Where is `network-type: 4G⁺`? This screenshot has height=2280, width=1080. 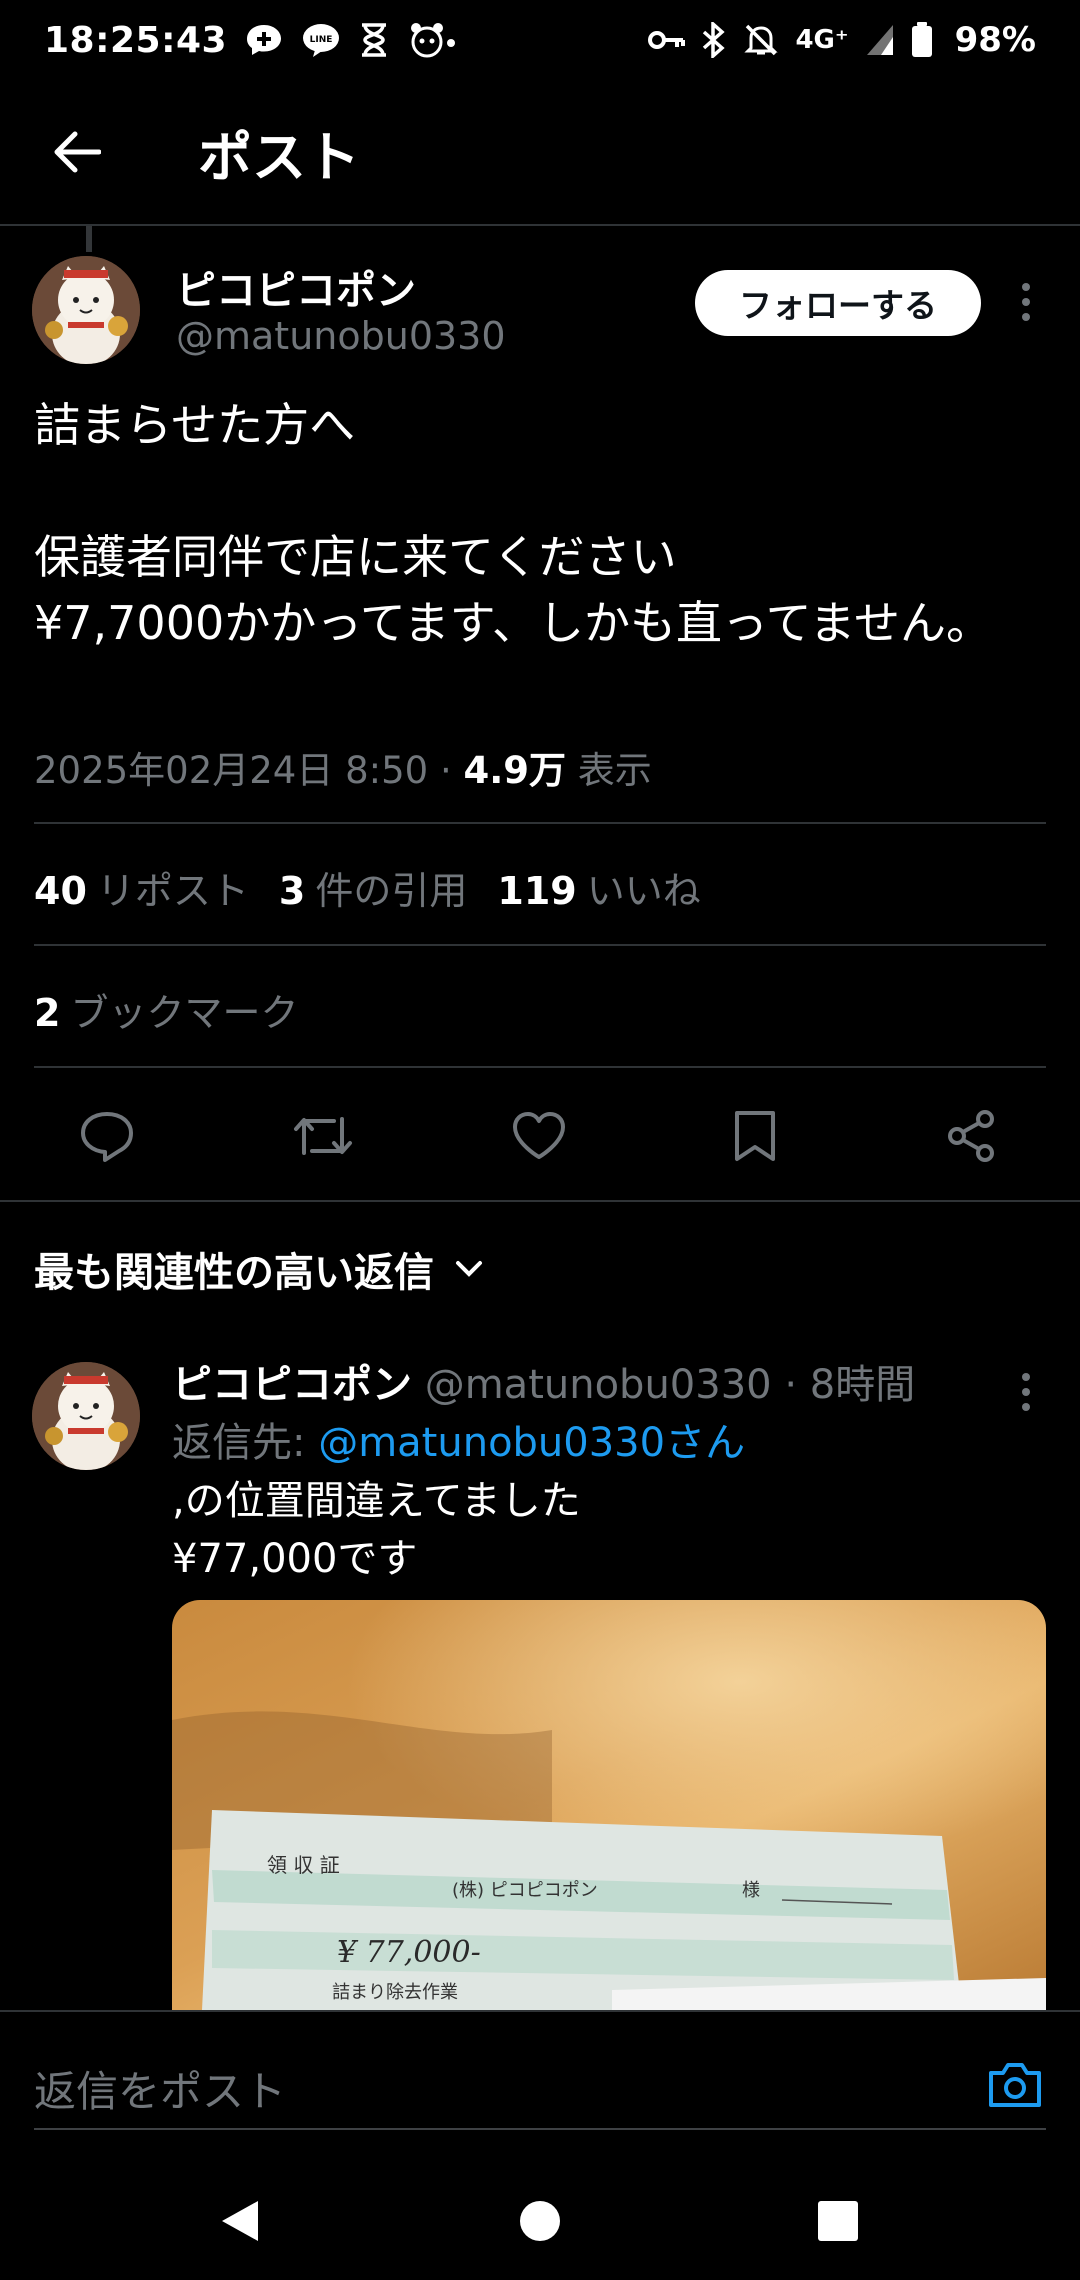
network-type: 4G⁺ is located at coordinates (822, 40).